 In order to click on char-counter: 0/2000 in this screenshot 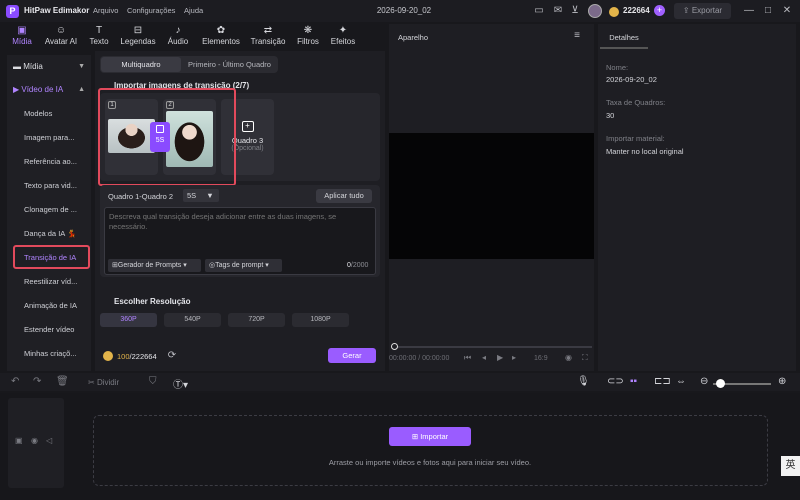, I will do `click(357, 265)`.